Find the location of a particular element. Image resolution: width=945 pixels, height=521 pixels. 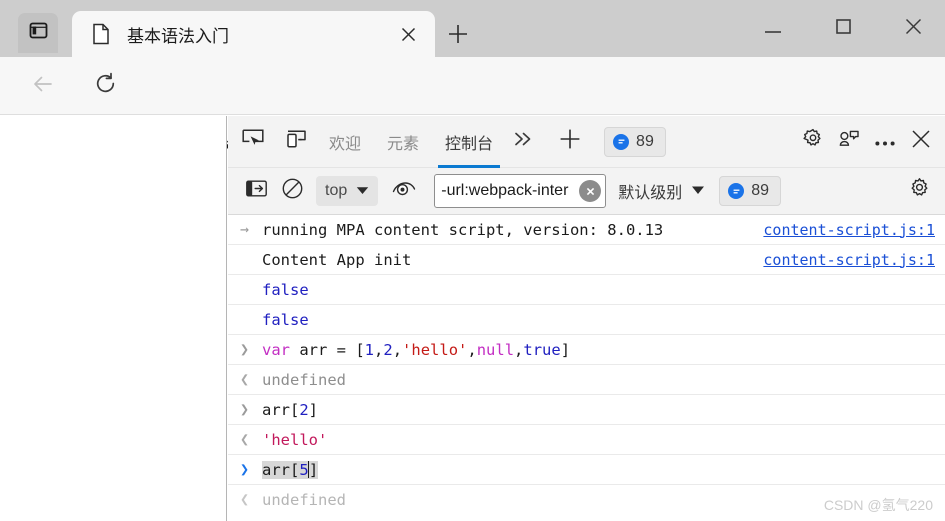

tab-label: 控制台 is located at coordinates (469, 144).